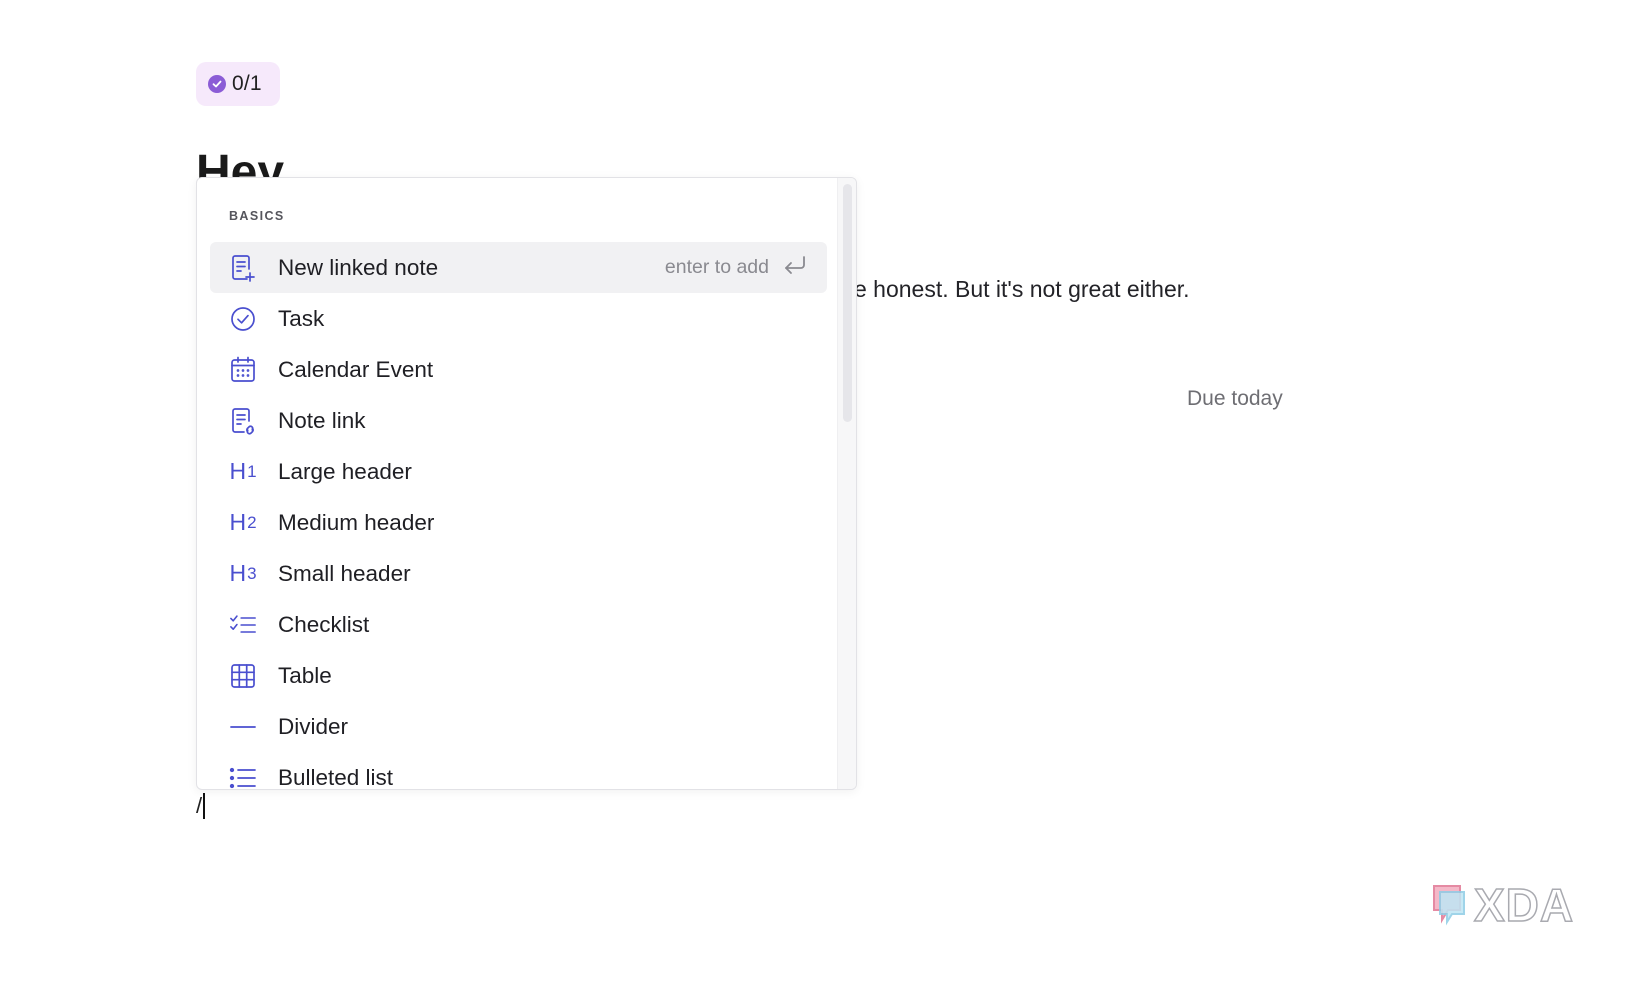 This screenshot has height=989, width=1650. What do you see at coordinates (247, 83) in the screenshot?
I see `task-progress-count: 0/1` at bounding box center [247, 83].